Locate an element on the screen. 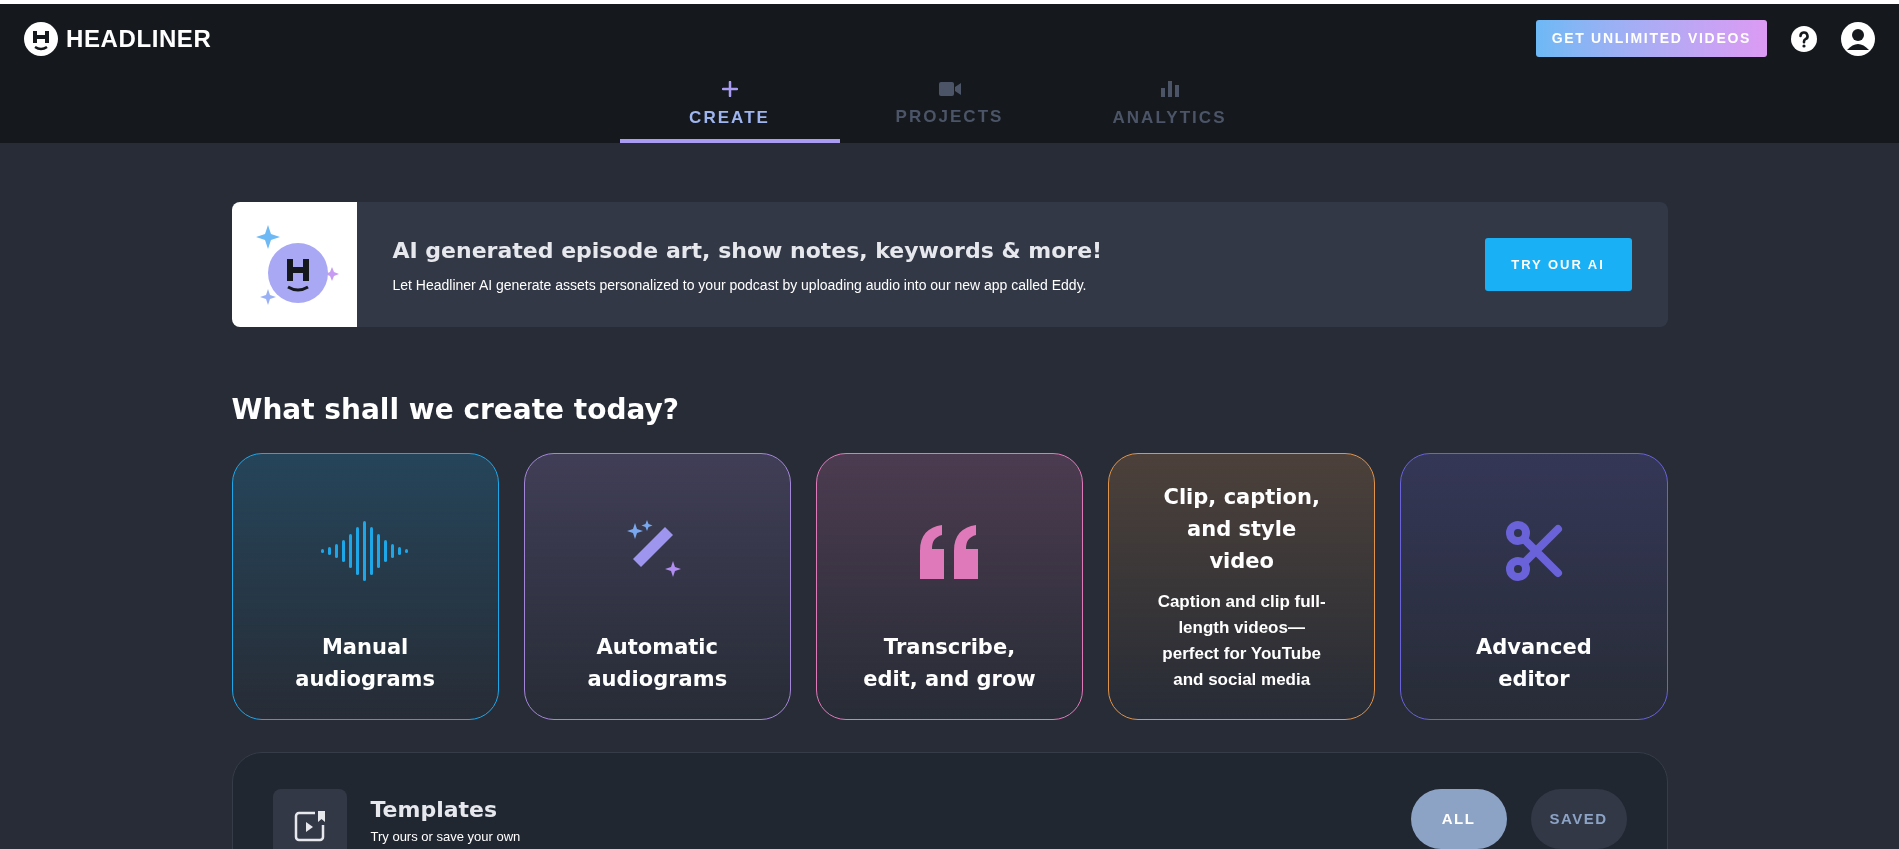  logo-icon is located at coordinates (41, 38).